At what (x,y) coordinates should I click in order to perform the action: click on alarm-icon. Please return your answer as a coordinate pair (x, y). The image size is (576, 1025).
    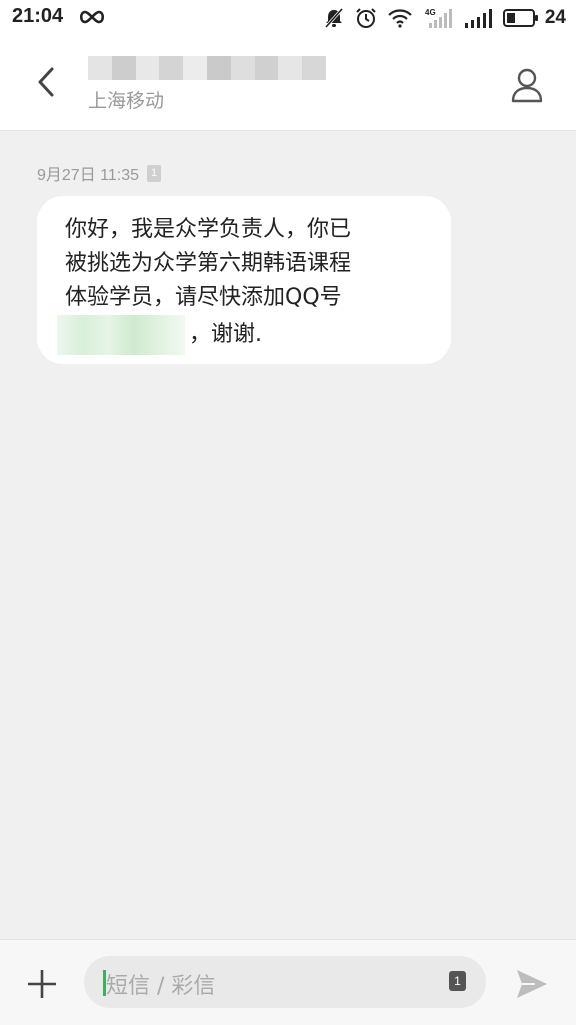
    Looking at the image, I should click on (366, 18).